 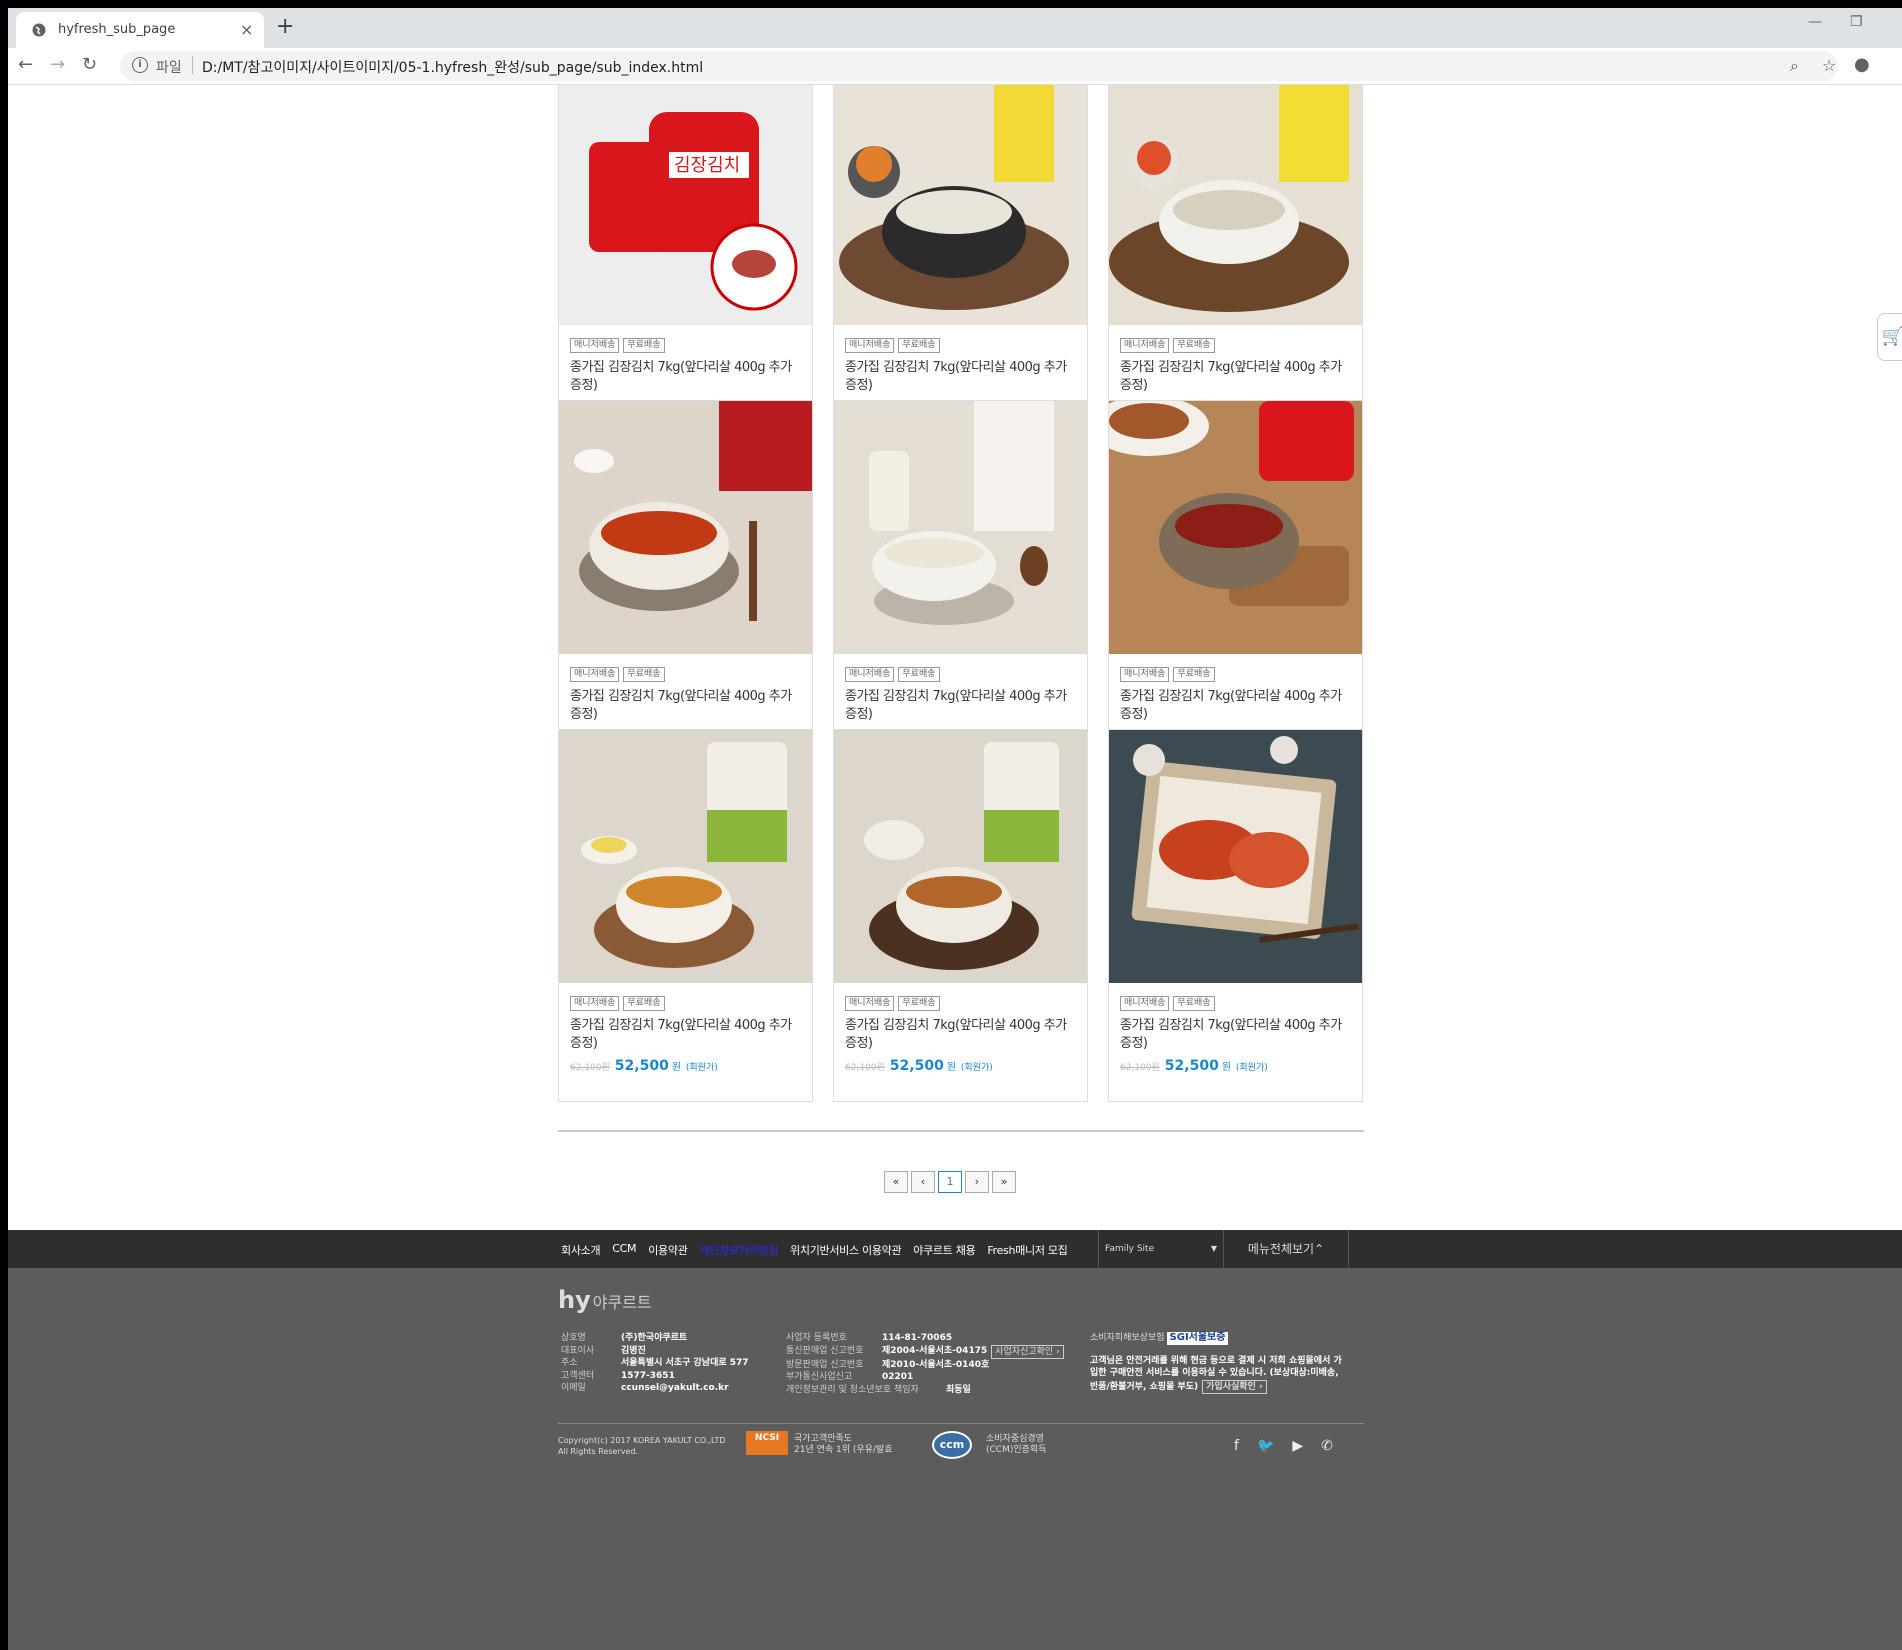 I want to click on footer-link-manager-recruit: Fresh매니저 모집, so click(x=1027, y=1250).